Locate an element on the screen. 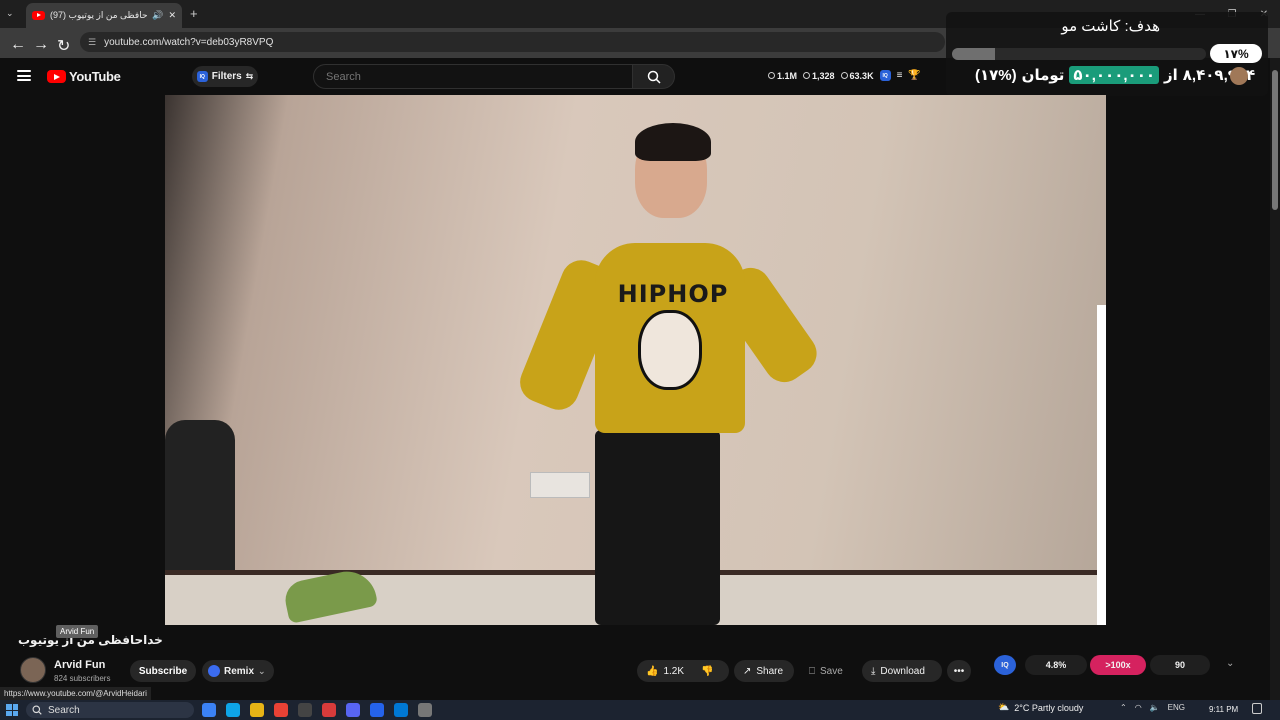 The height and width of the screenshot is (720, 1280). like-dislike-group: 👍 1.2K 👎 is located at coordinates (683, 671).